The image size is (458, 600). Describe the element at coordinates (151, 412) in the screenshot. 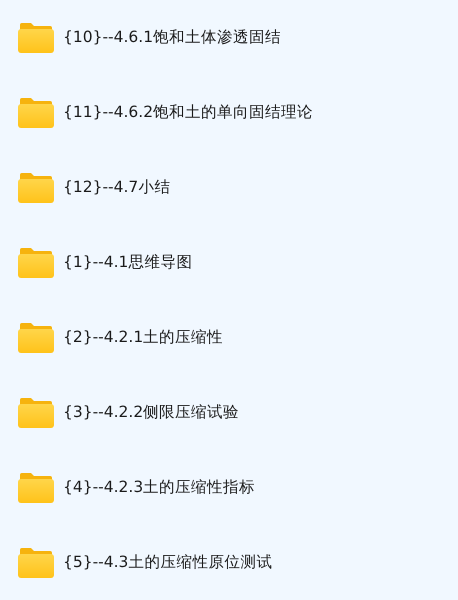

I see `folder-name: {3}--4.2.2侧限压缩试验` at that location.